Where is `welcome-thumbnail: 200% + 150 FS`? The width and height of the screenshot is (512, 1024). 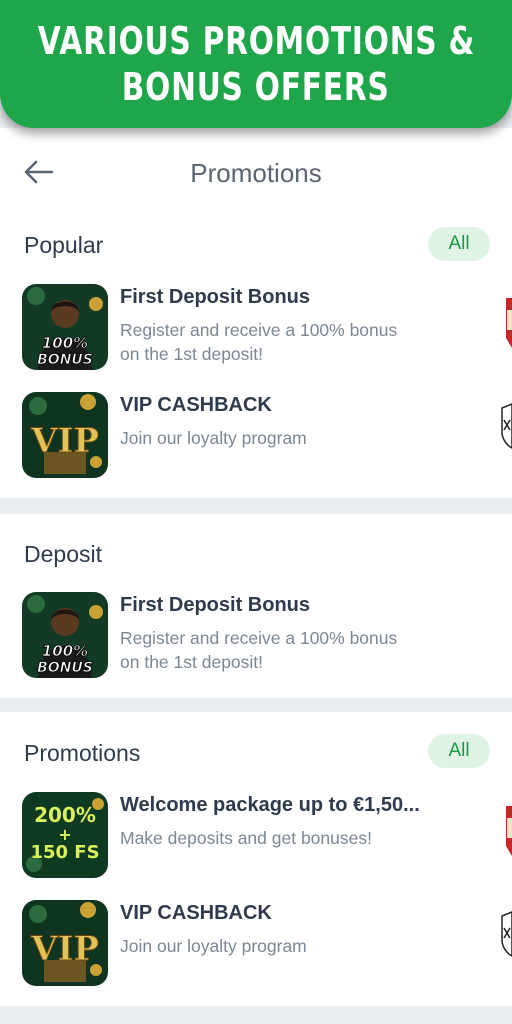
welcome-thumbnail: 200% + 150 FS is located at coordinates (65, 835).